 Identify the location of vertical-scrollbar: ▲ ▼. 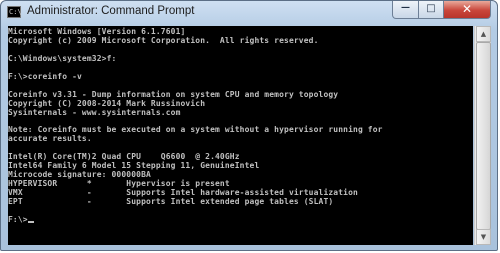
(482, 135).